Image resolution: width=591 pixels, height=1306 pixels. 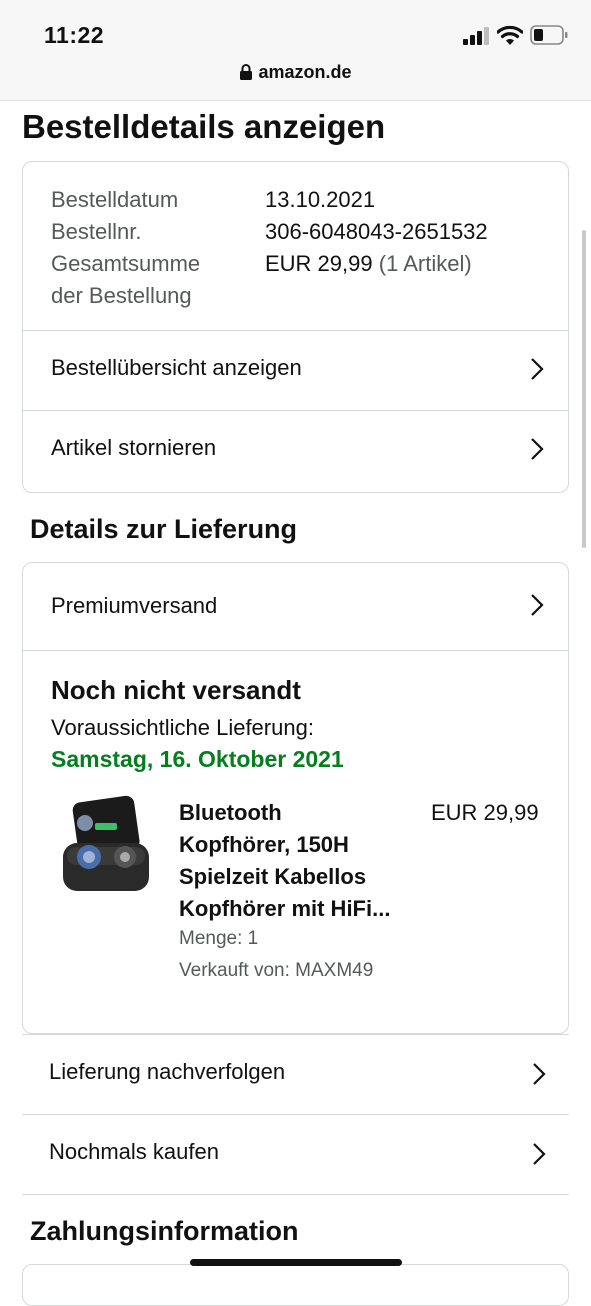 What do you see at coordinates (264, 844) in the screenshot?
I see `product-title-line: Kopfhörer, 150H` at bounding box center [264, 844].